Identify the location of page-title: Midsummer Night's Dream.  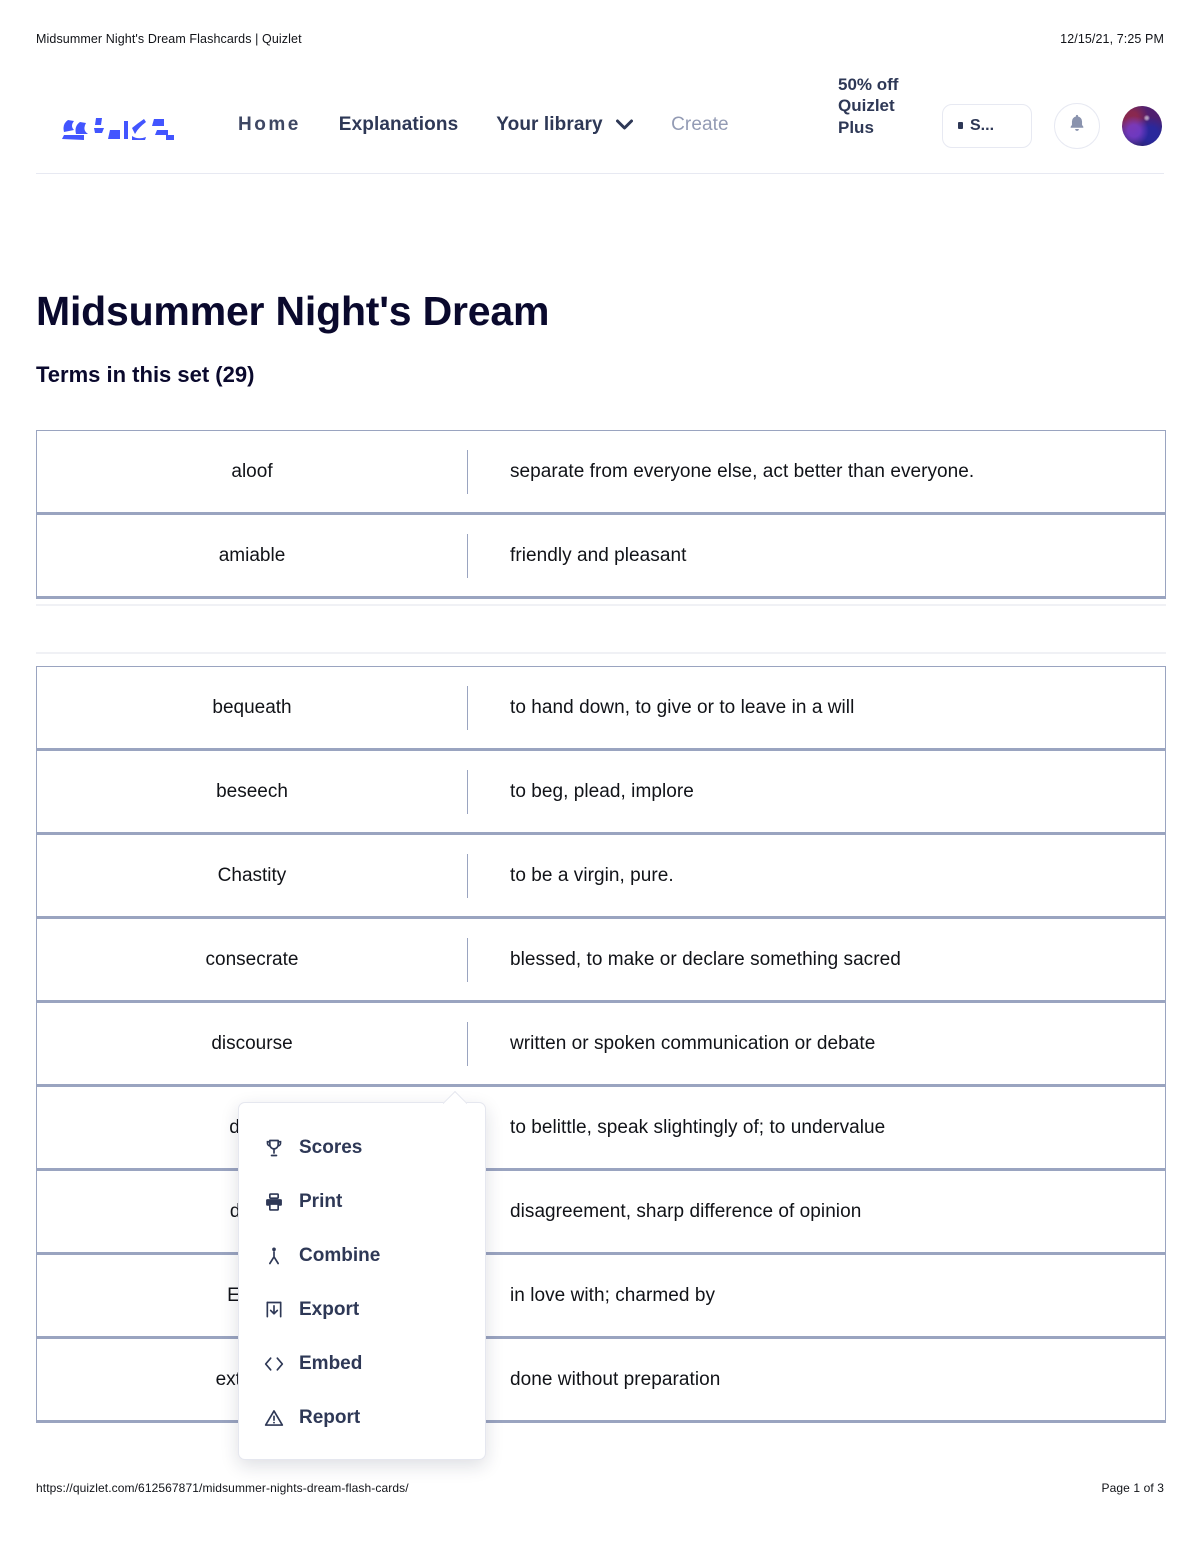
(293, 311).